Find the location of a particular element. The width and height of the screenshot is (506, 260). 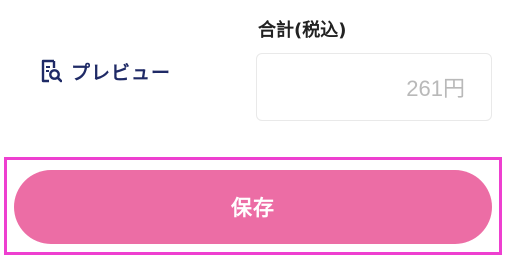

total-label: 合計(税込) is located at coordinates (302, 30).